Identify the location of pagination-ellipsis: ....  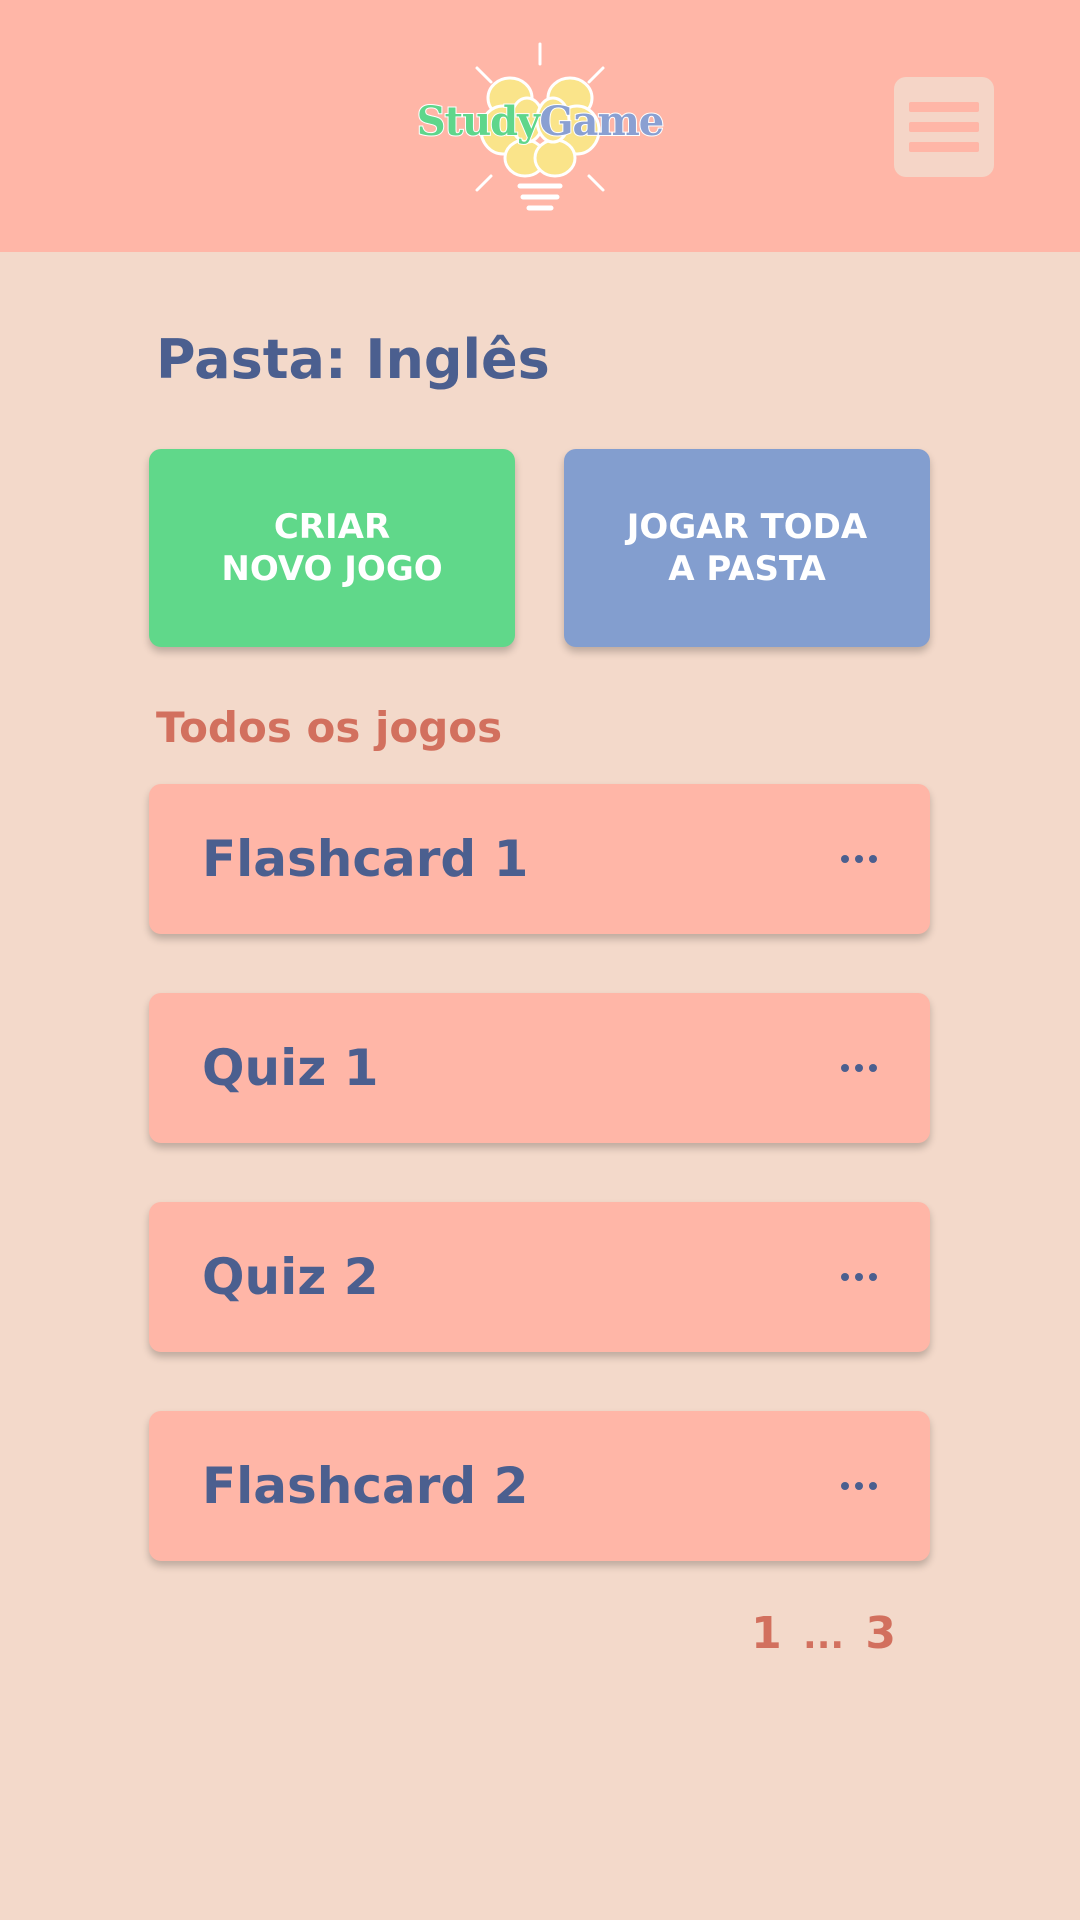
(824, 1636).